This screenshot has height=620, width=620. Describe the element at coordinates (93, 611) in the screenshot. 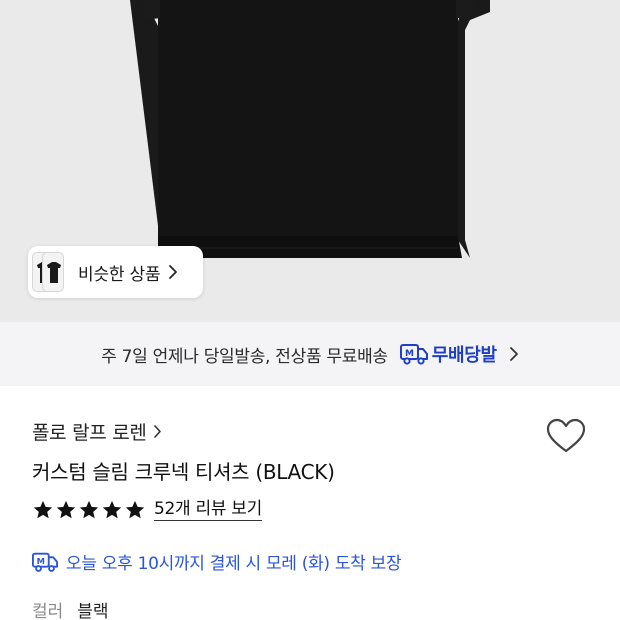

I see `color-value: 블랙` at that location.